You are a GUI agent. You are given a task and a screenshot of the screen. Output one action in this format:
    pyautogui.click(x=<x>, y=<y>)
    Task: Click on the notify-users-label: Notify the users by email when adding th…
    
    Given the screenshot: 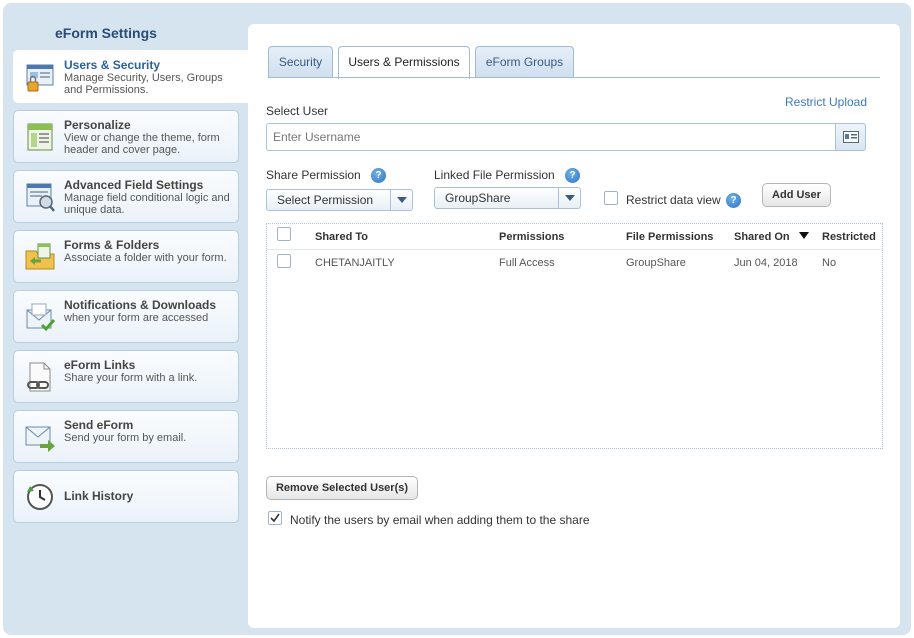 What is the action you would take?
    pyautogui.click(x=440, y=520)
    